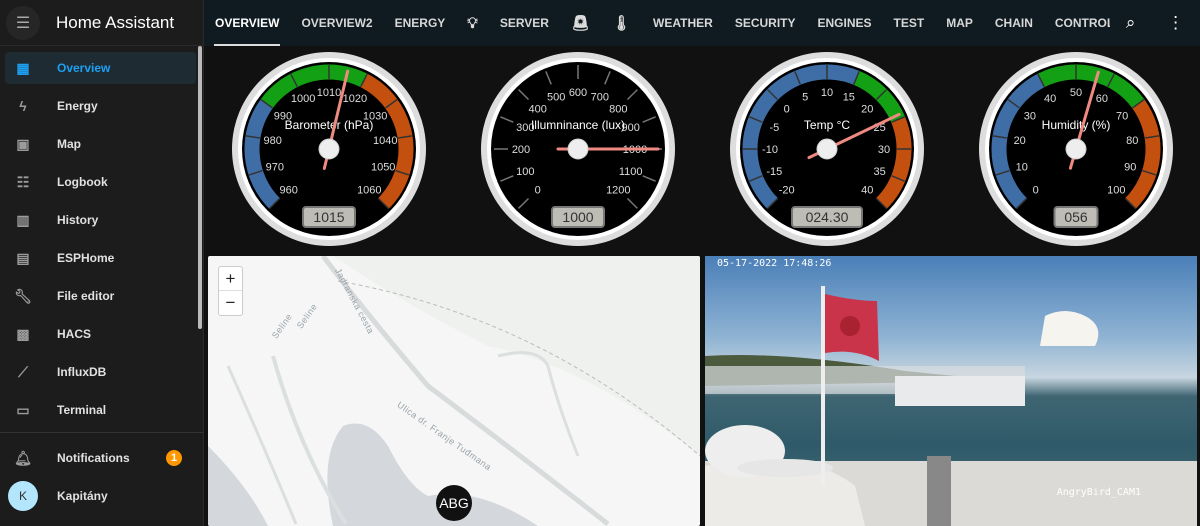 This screenshot has width=1200, height=526. Describe the element at coordinates (774, 263) in the screenshot. I see `camera-timestamp: 05-17-2022 17:48:26` at that location.